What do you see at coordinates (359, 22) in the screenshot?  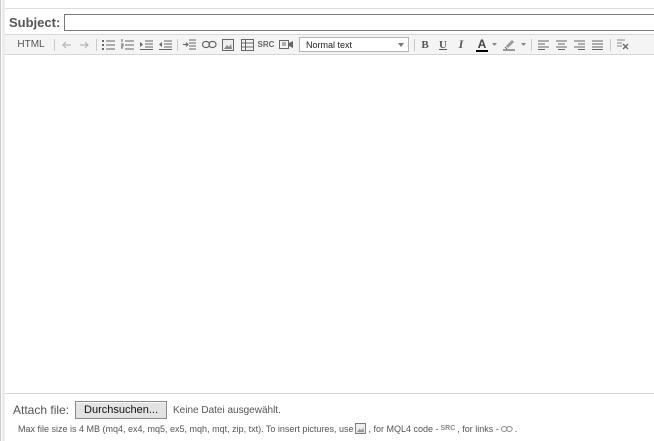 I see `subject-input` at bounding box center [359, 22].